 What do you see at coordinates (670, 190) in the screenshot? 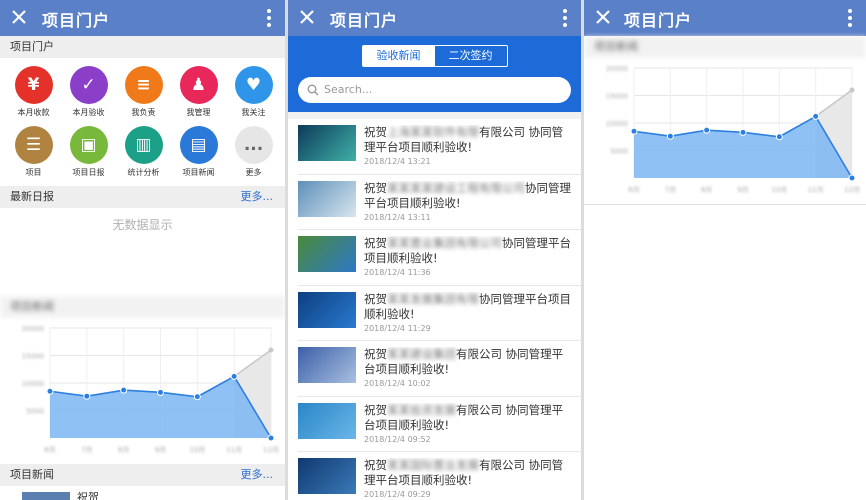
I see `x-tick-label: 7月` at bounding box center [670, 190].